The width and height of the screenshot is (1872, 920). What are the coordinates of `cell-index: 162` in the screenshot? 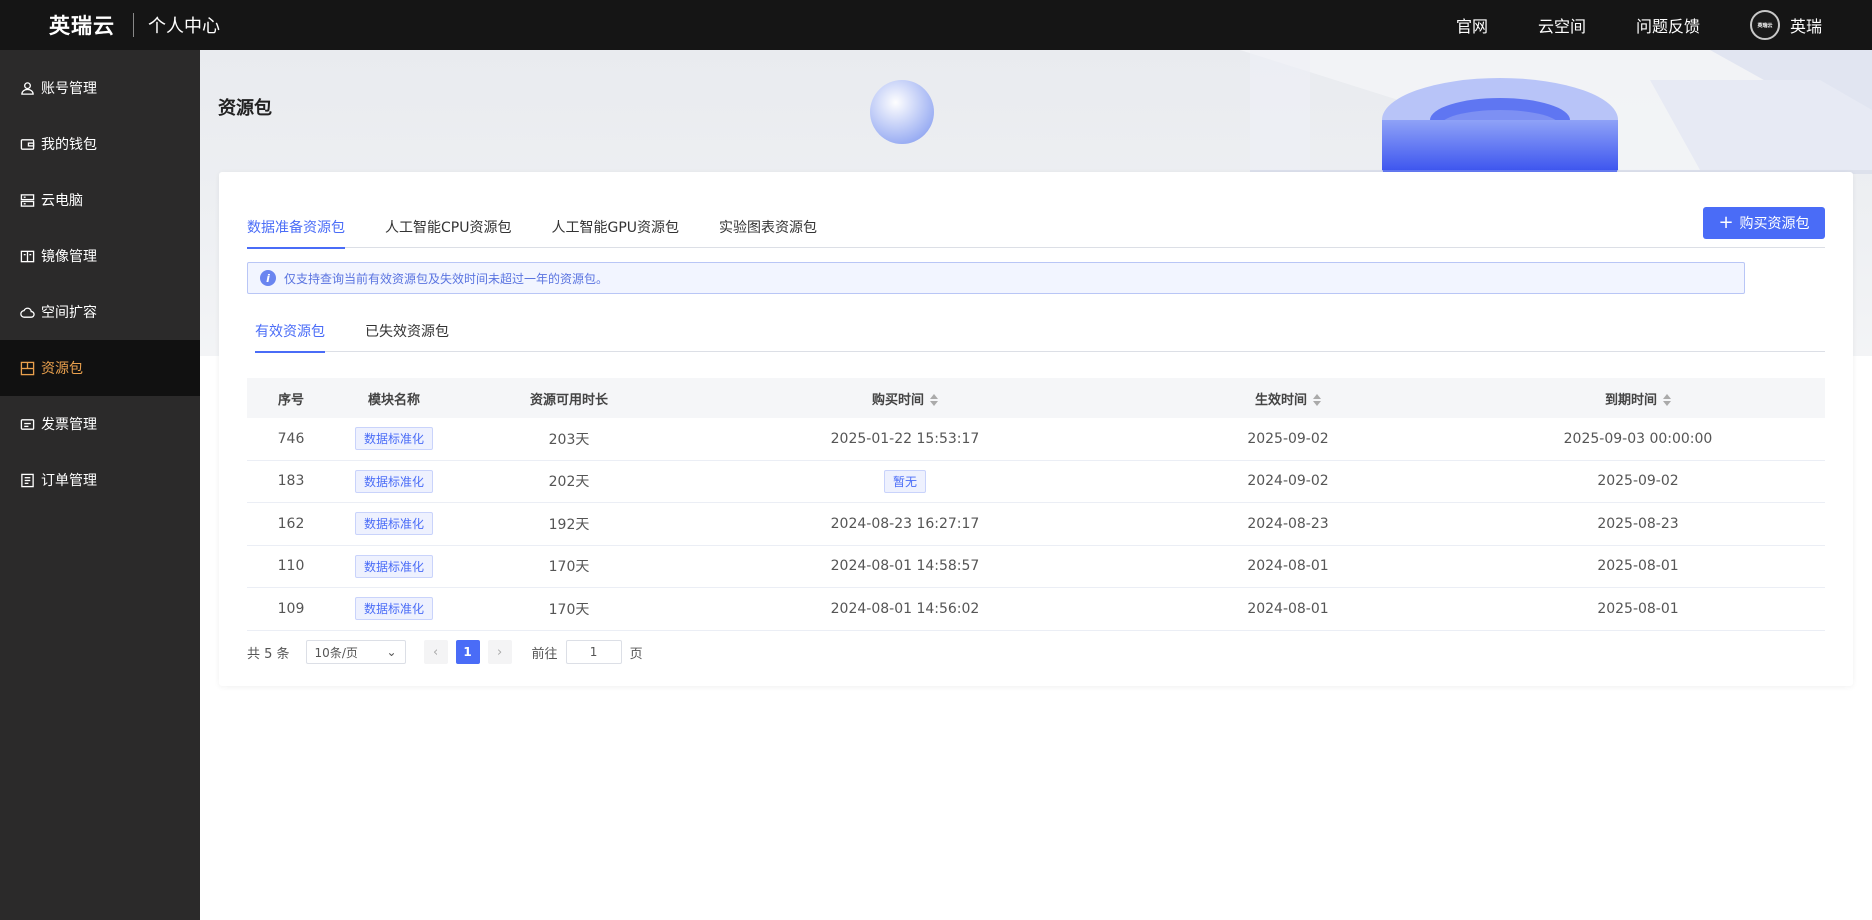 It's located at (291, 523).